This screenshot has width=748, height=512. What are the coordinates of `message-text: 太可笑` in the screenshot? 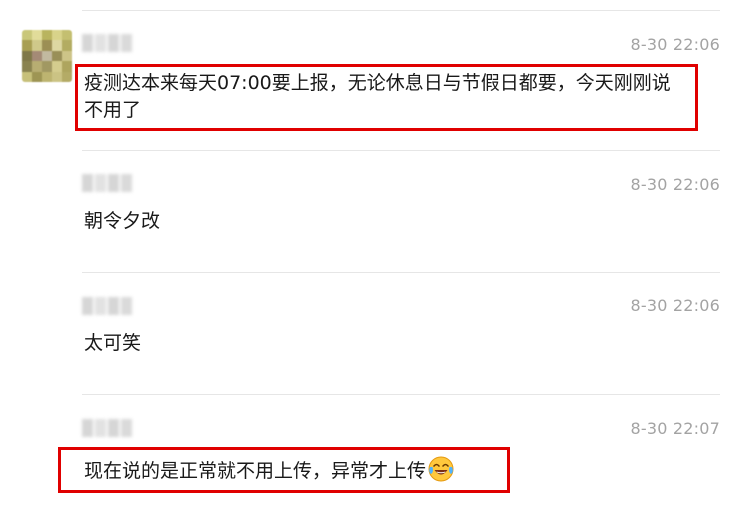 It's located at (113, 343).